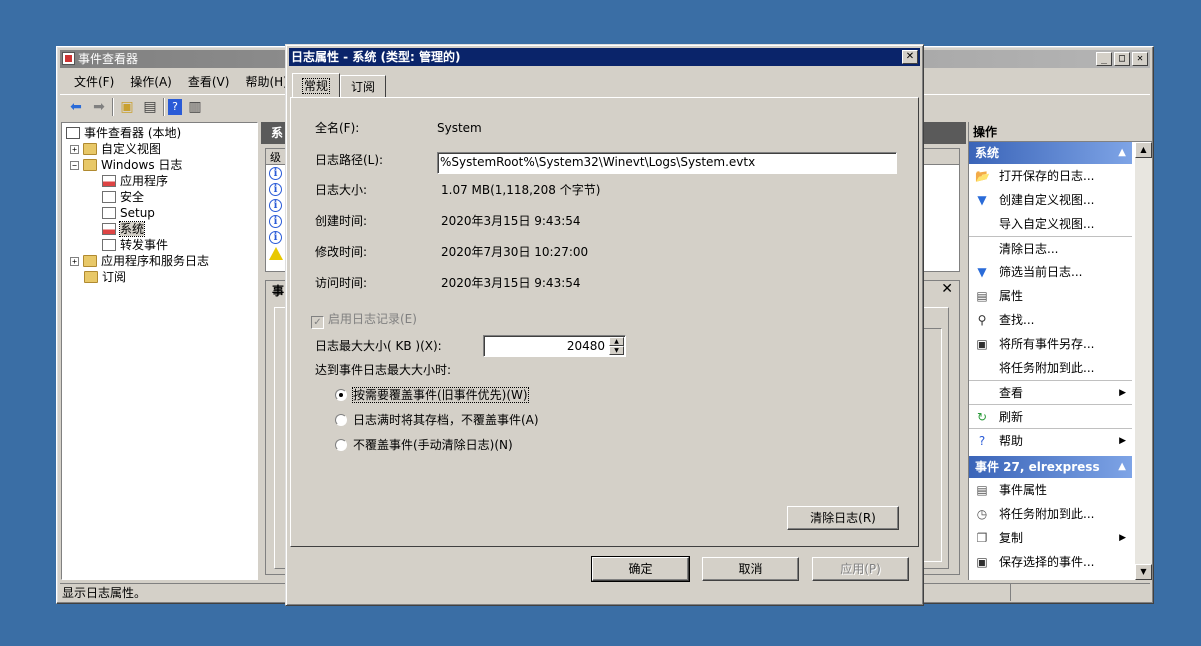  I want to click on radio-archive-when-full: 日志满时将其存档，不覆盖事件(A), so click(437, 420).